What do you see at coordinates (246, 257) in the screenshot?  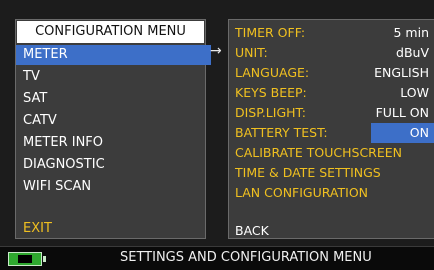 I see `status-bar-text: SETTINGS AND CONFIGURATION MENU` at bounding box center [246, 257].